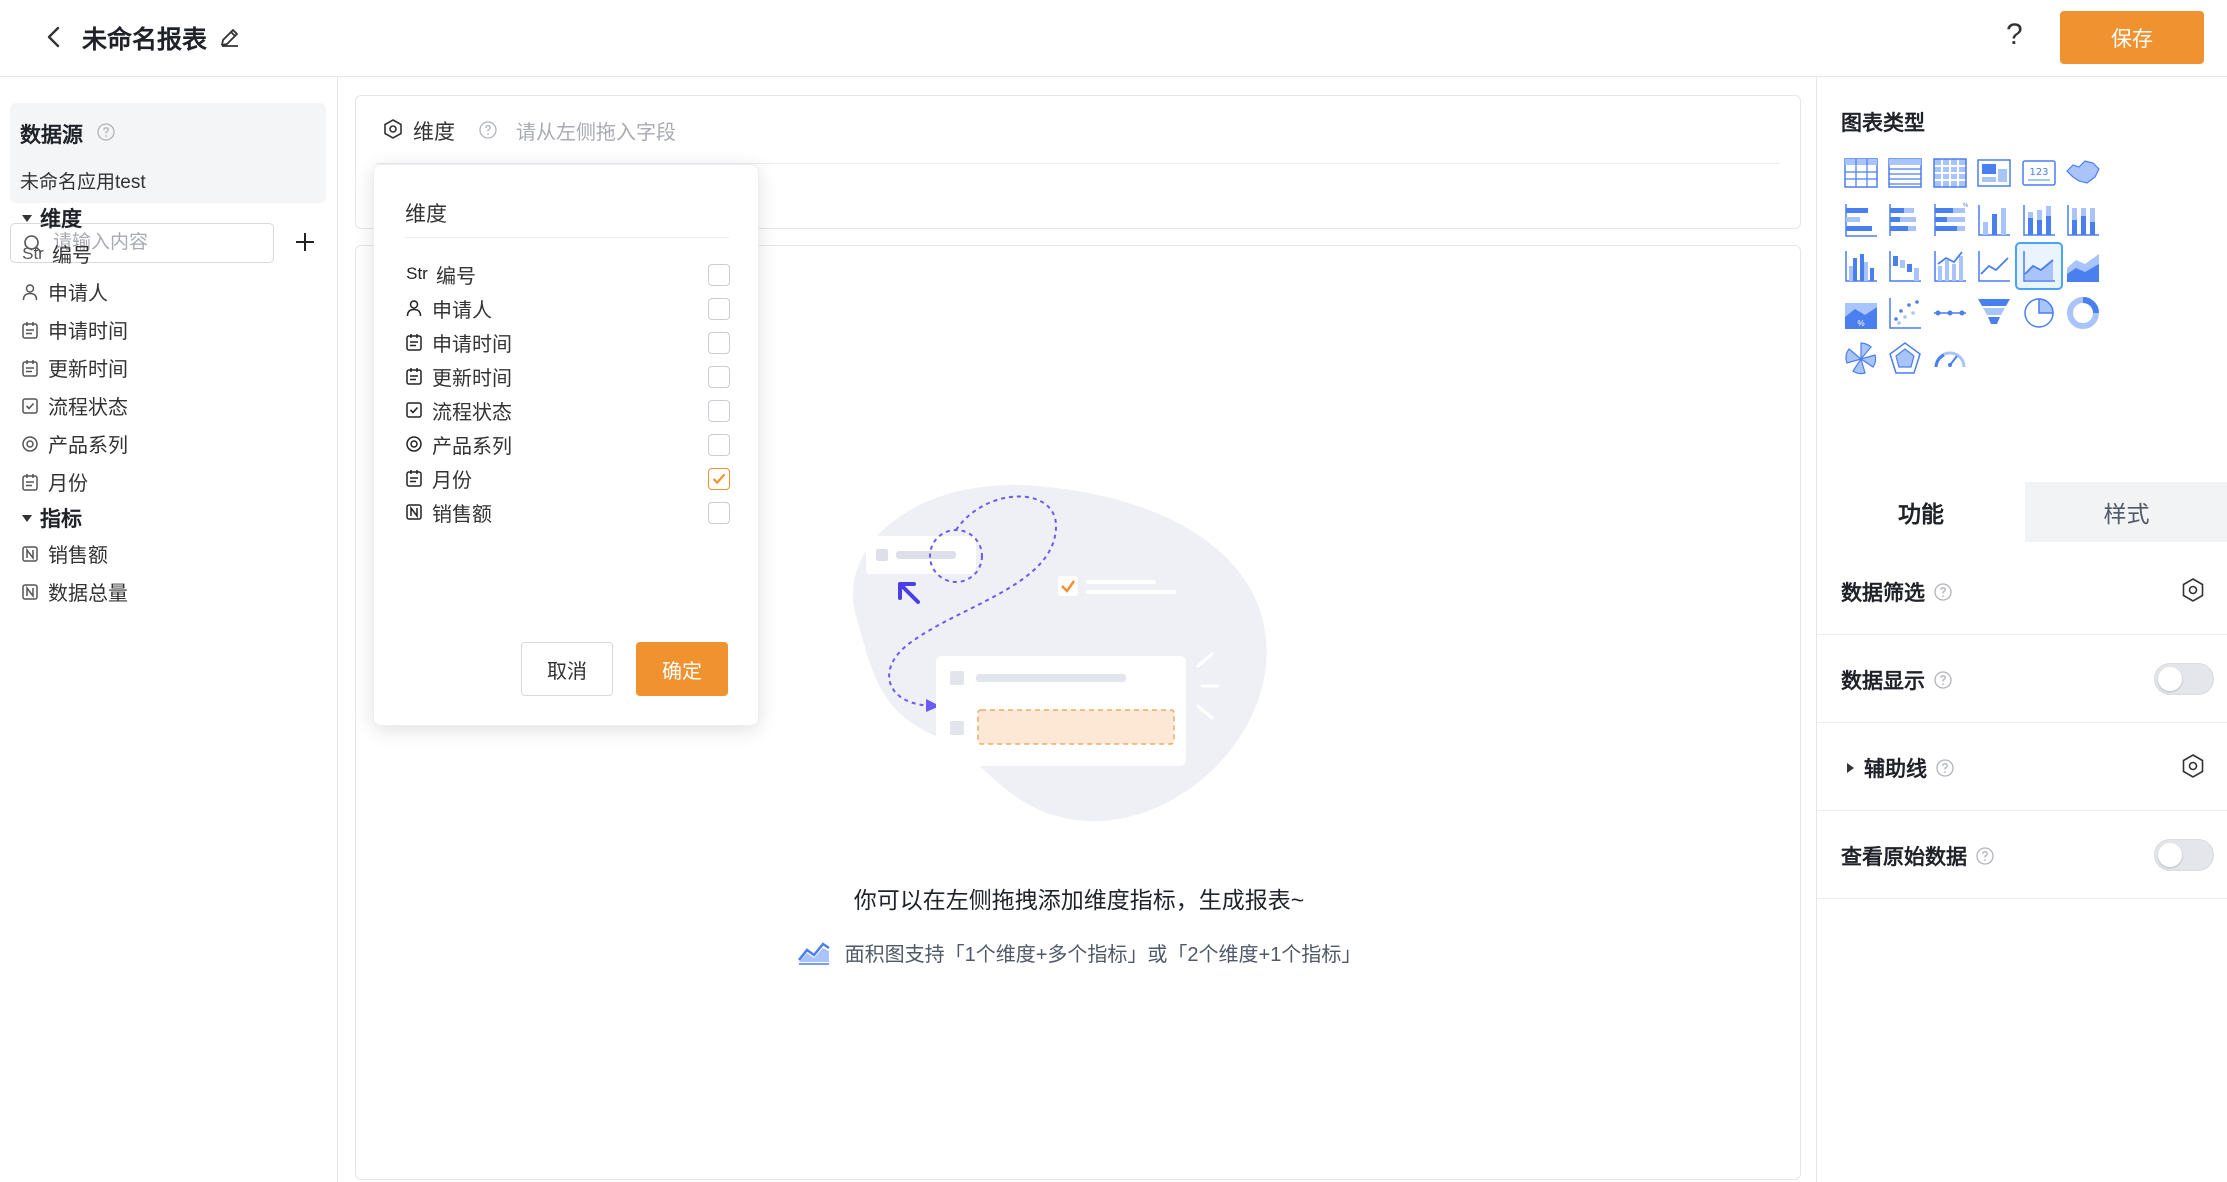  Describe the element at coordinates (1994, 173) in the screenshot. I see `card-icon` at that location.